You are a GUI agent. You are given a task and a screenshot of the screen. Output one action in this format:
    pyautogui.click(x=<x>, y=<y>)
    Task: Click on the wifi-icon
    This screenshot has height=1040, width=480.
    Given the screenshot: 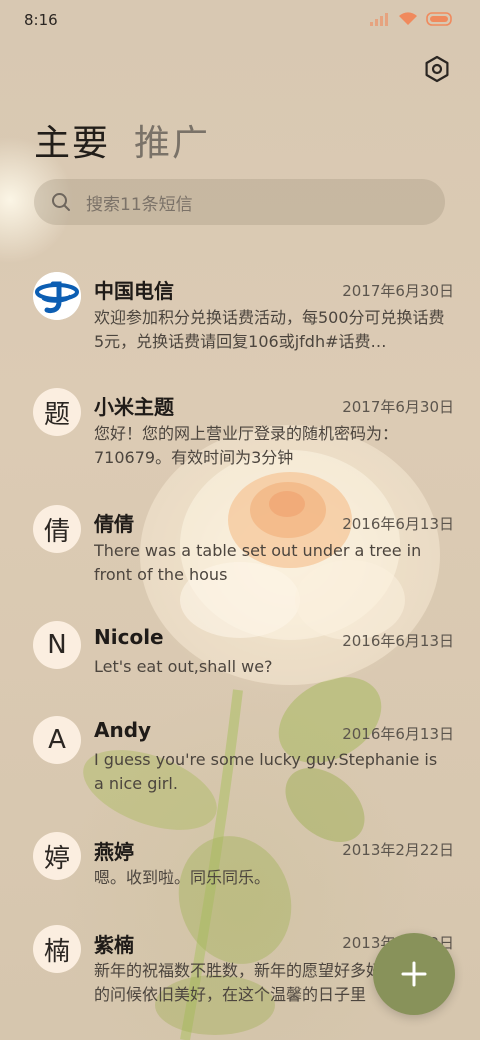 What is the action you would take?
    pyautogui.click(x=408, y=18)
    